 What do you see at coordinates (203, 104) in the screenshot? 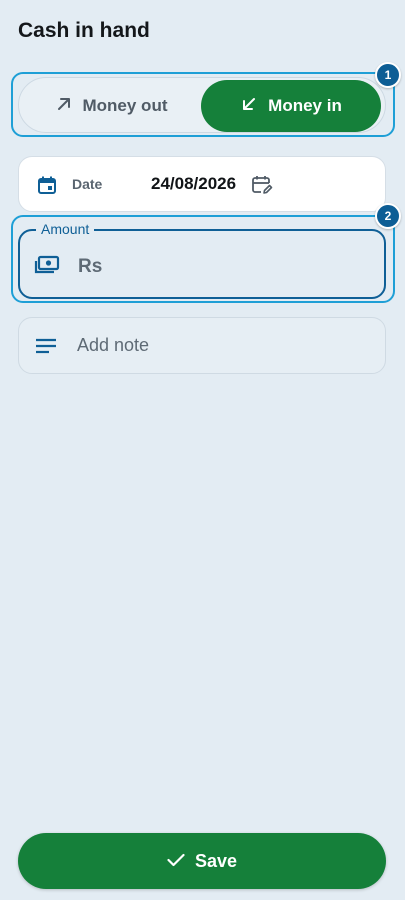
I see `highlight-box-toggle` at bounding box center [203, 104].